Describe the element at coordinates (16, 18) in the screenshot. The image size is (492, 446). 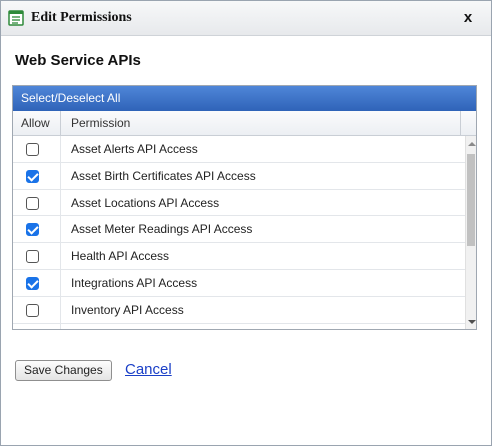
I see `form-list-icon` at that location.